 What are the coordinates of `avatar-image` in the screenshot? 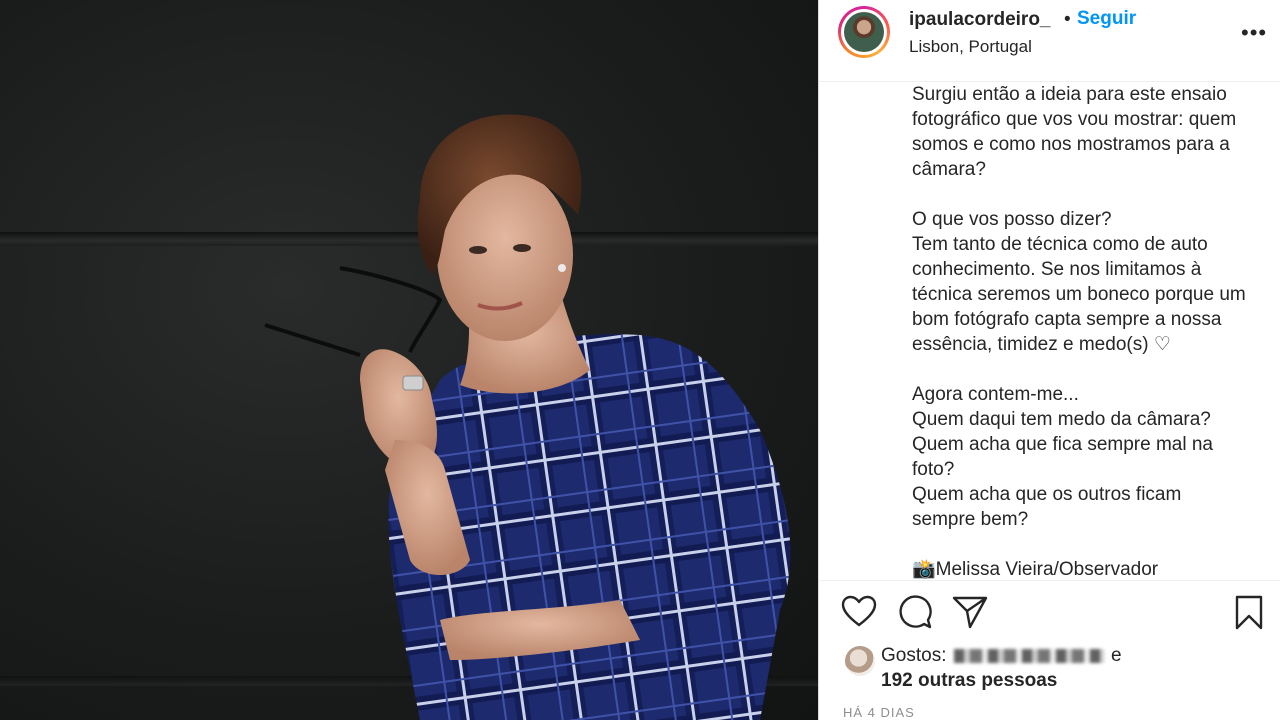 It's located at (864, 32).